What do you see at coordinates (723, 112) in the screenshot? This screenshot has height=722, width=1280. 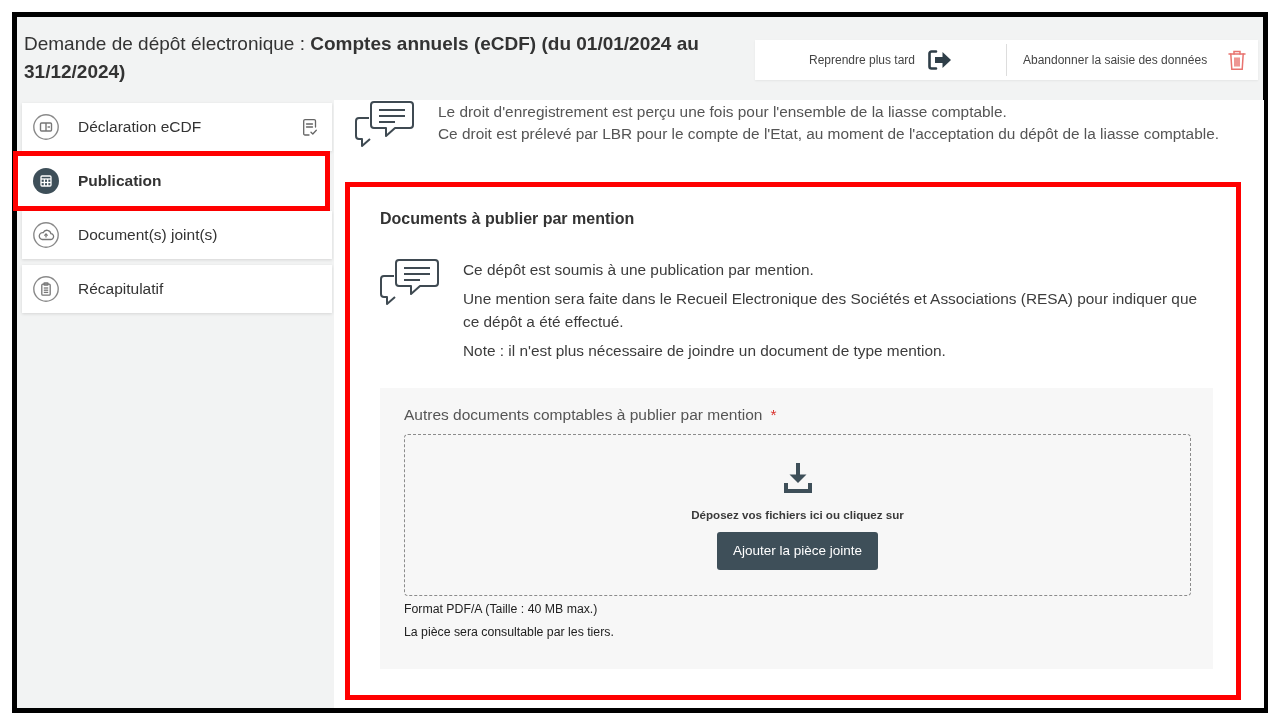 I see `notice-text: Le droit d'enregistrement est perçu une fois pour l'ensemble de la liasse comptable.` at bounding box center [723, 112].